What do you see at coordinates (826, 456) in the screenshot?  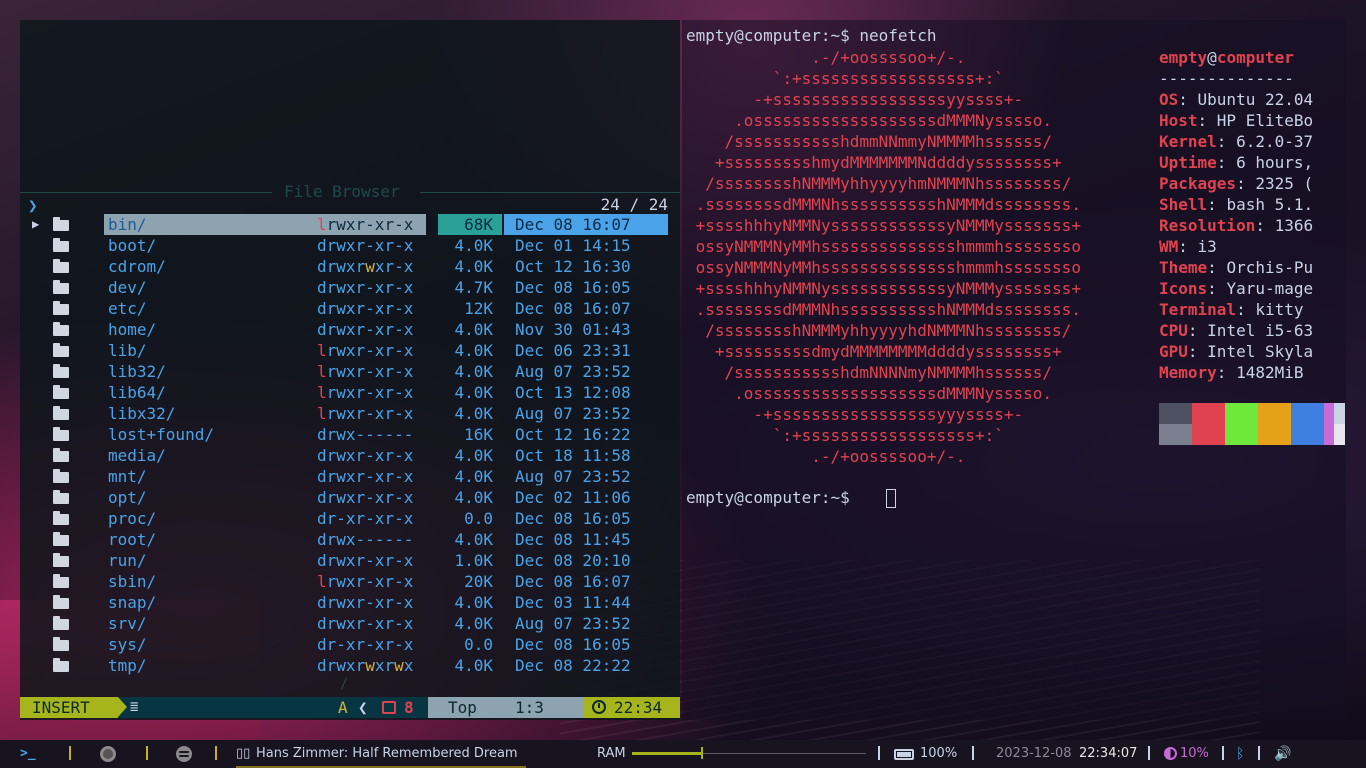 I see `logo-line: .-/+oossssoo+/-.` at bounding box center [826, 456].